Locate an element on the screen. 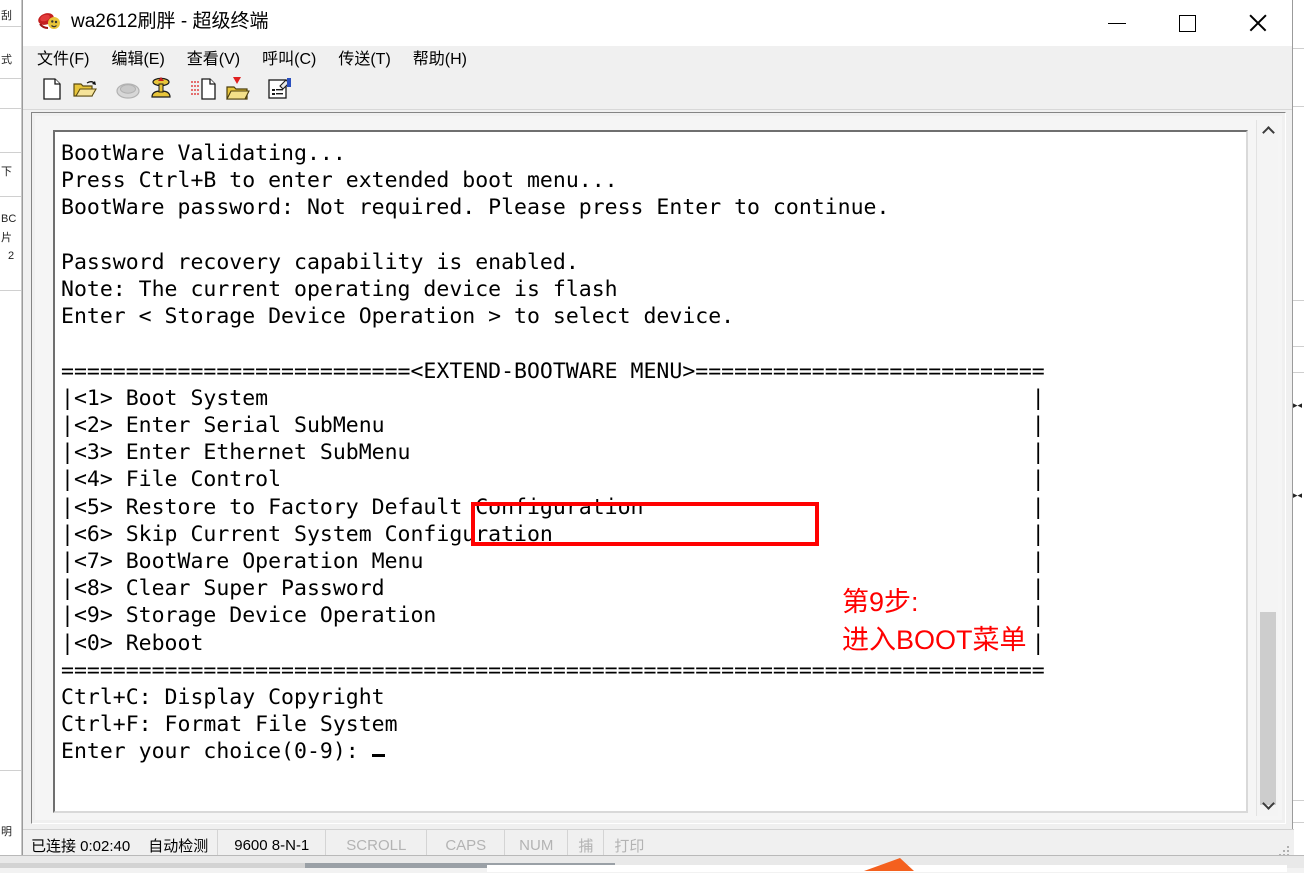 This screenshot has width=1304, height=873. chevron-down-icon is located at coordinates (1268, 803).